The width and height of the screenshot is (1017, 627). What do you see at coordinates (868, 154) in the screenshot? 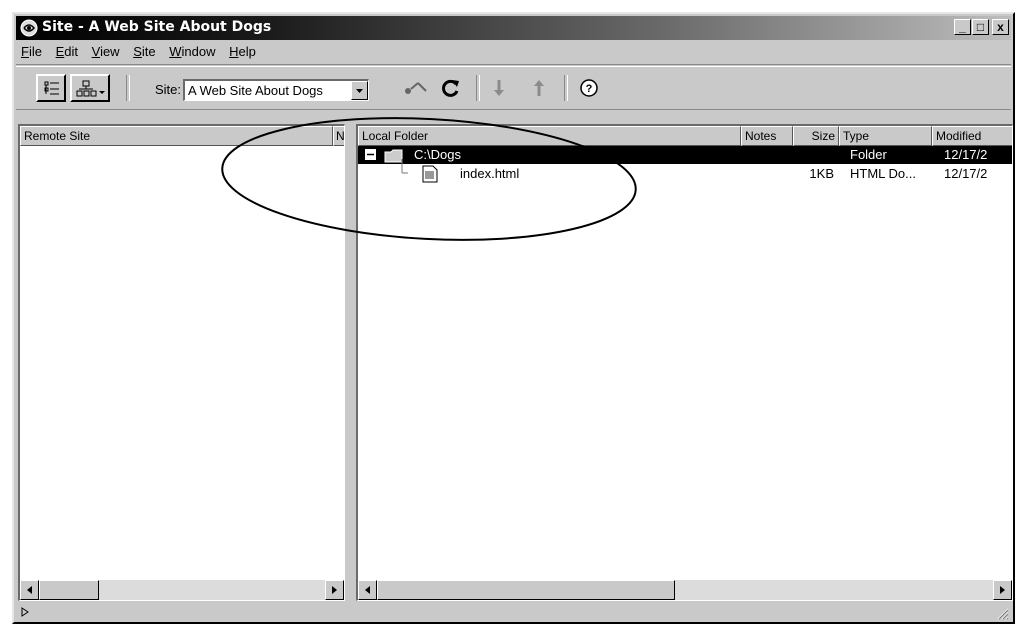
I see `row-type: Folder` at bounding box center [868, 154].